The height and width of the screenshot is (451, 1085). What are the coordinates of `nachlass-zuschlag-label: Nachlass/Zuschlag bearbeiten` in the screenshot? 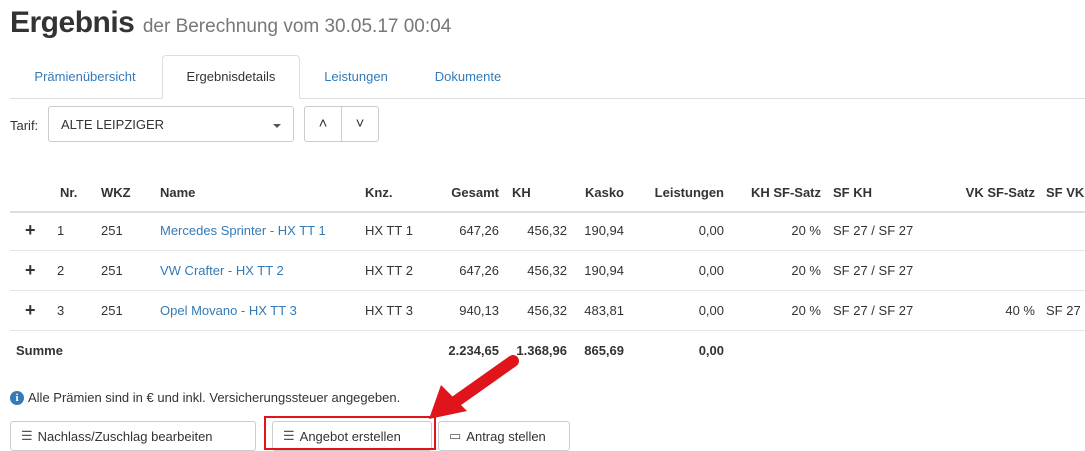 It's located at (125, 436).